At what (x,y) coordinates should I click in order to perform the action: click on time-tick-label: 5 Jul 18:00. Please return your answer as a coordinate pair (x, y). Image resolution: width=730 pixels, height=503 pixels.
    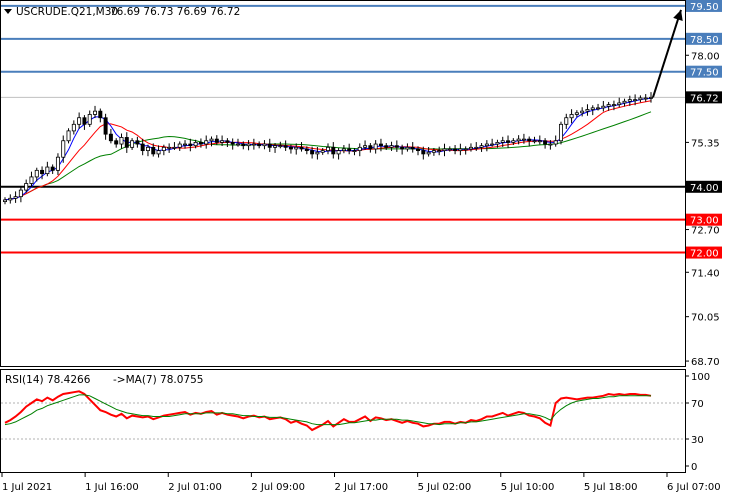
    Looking at the image, I should click on (611, 487).